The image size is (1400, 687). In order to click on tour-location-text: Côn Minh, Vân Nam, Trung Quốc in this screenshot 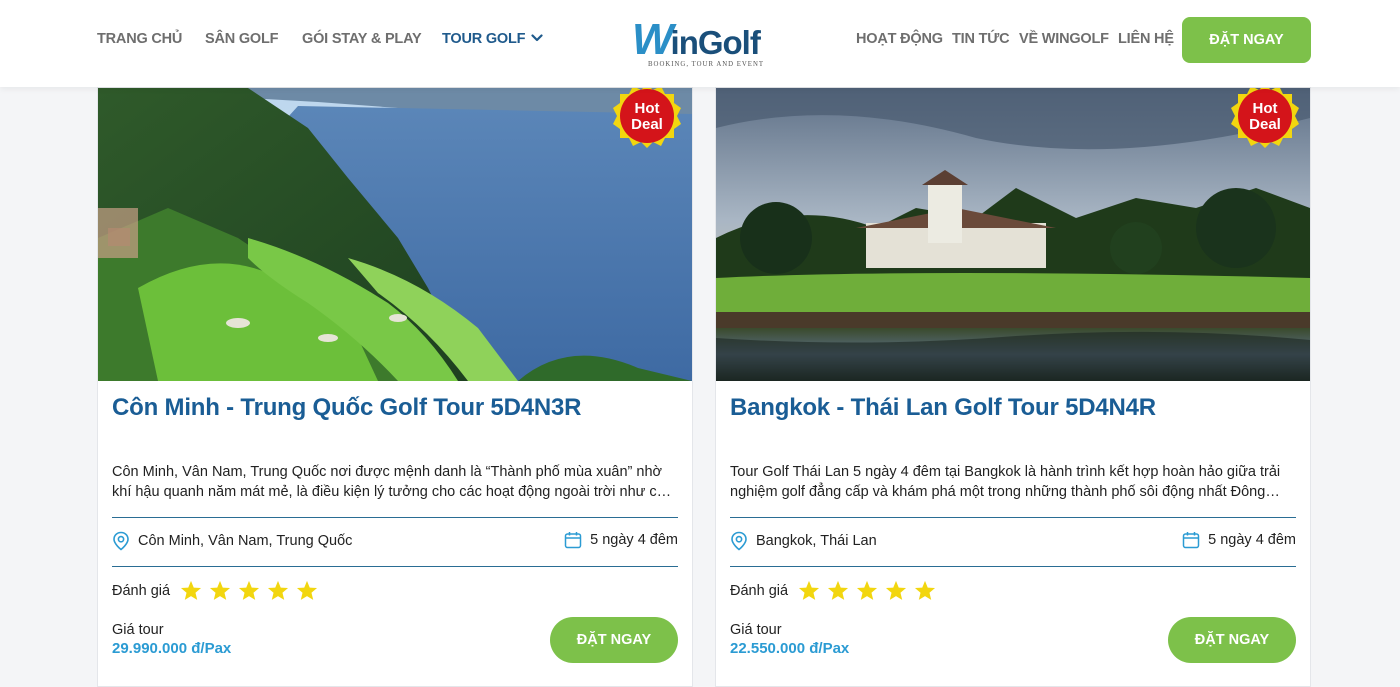, I will do `click(245, 541)`.